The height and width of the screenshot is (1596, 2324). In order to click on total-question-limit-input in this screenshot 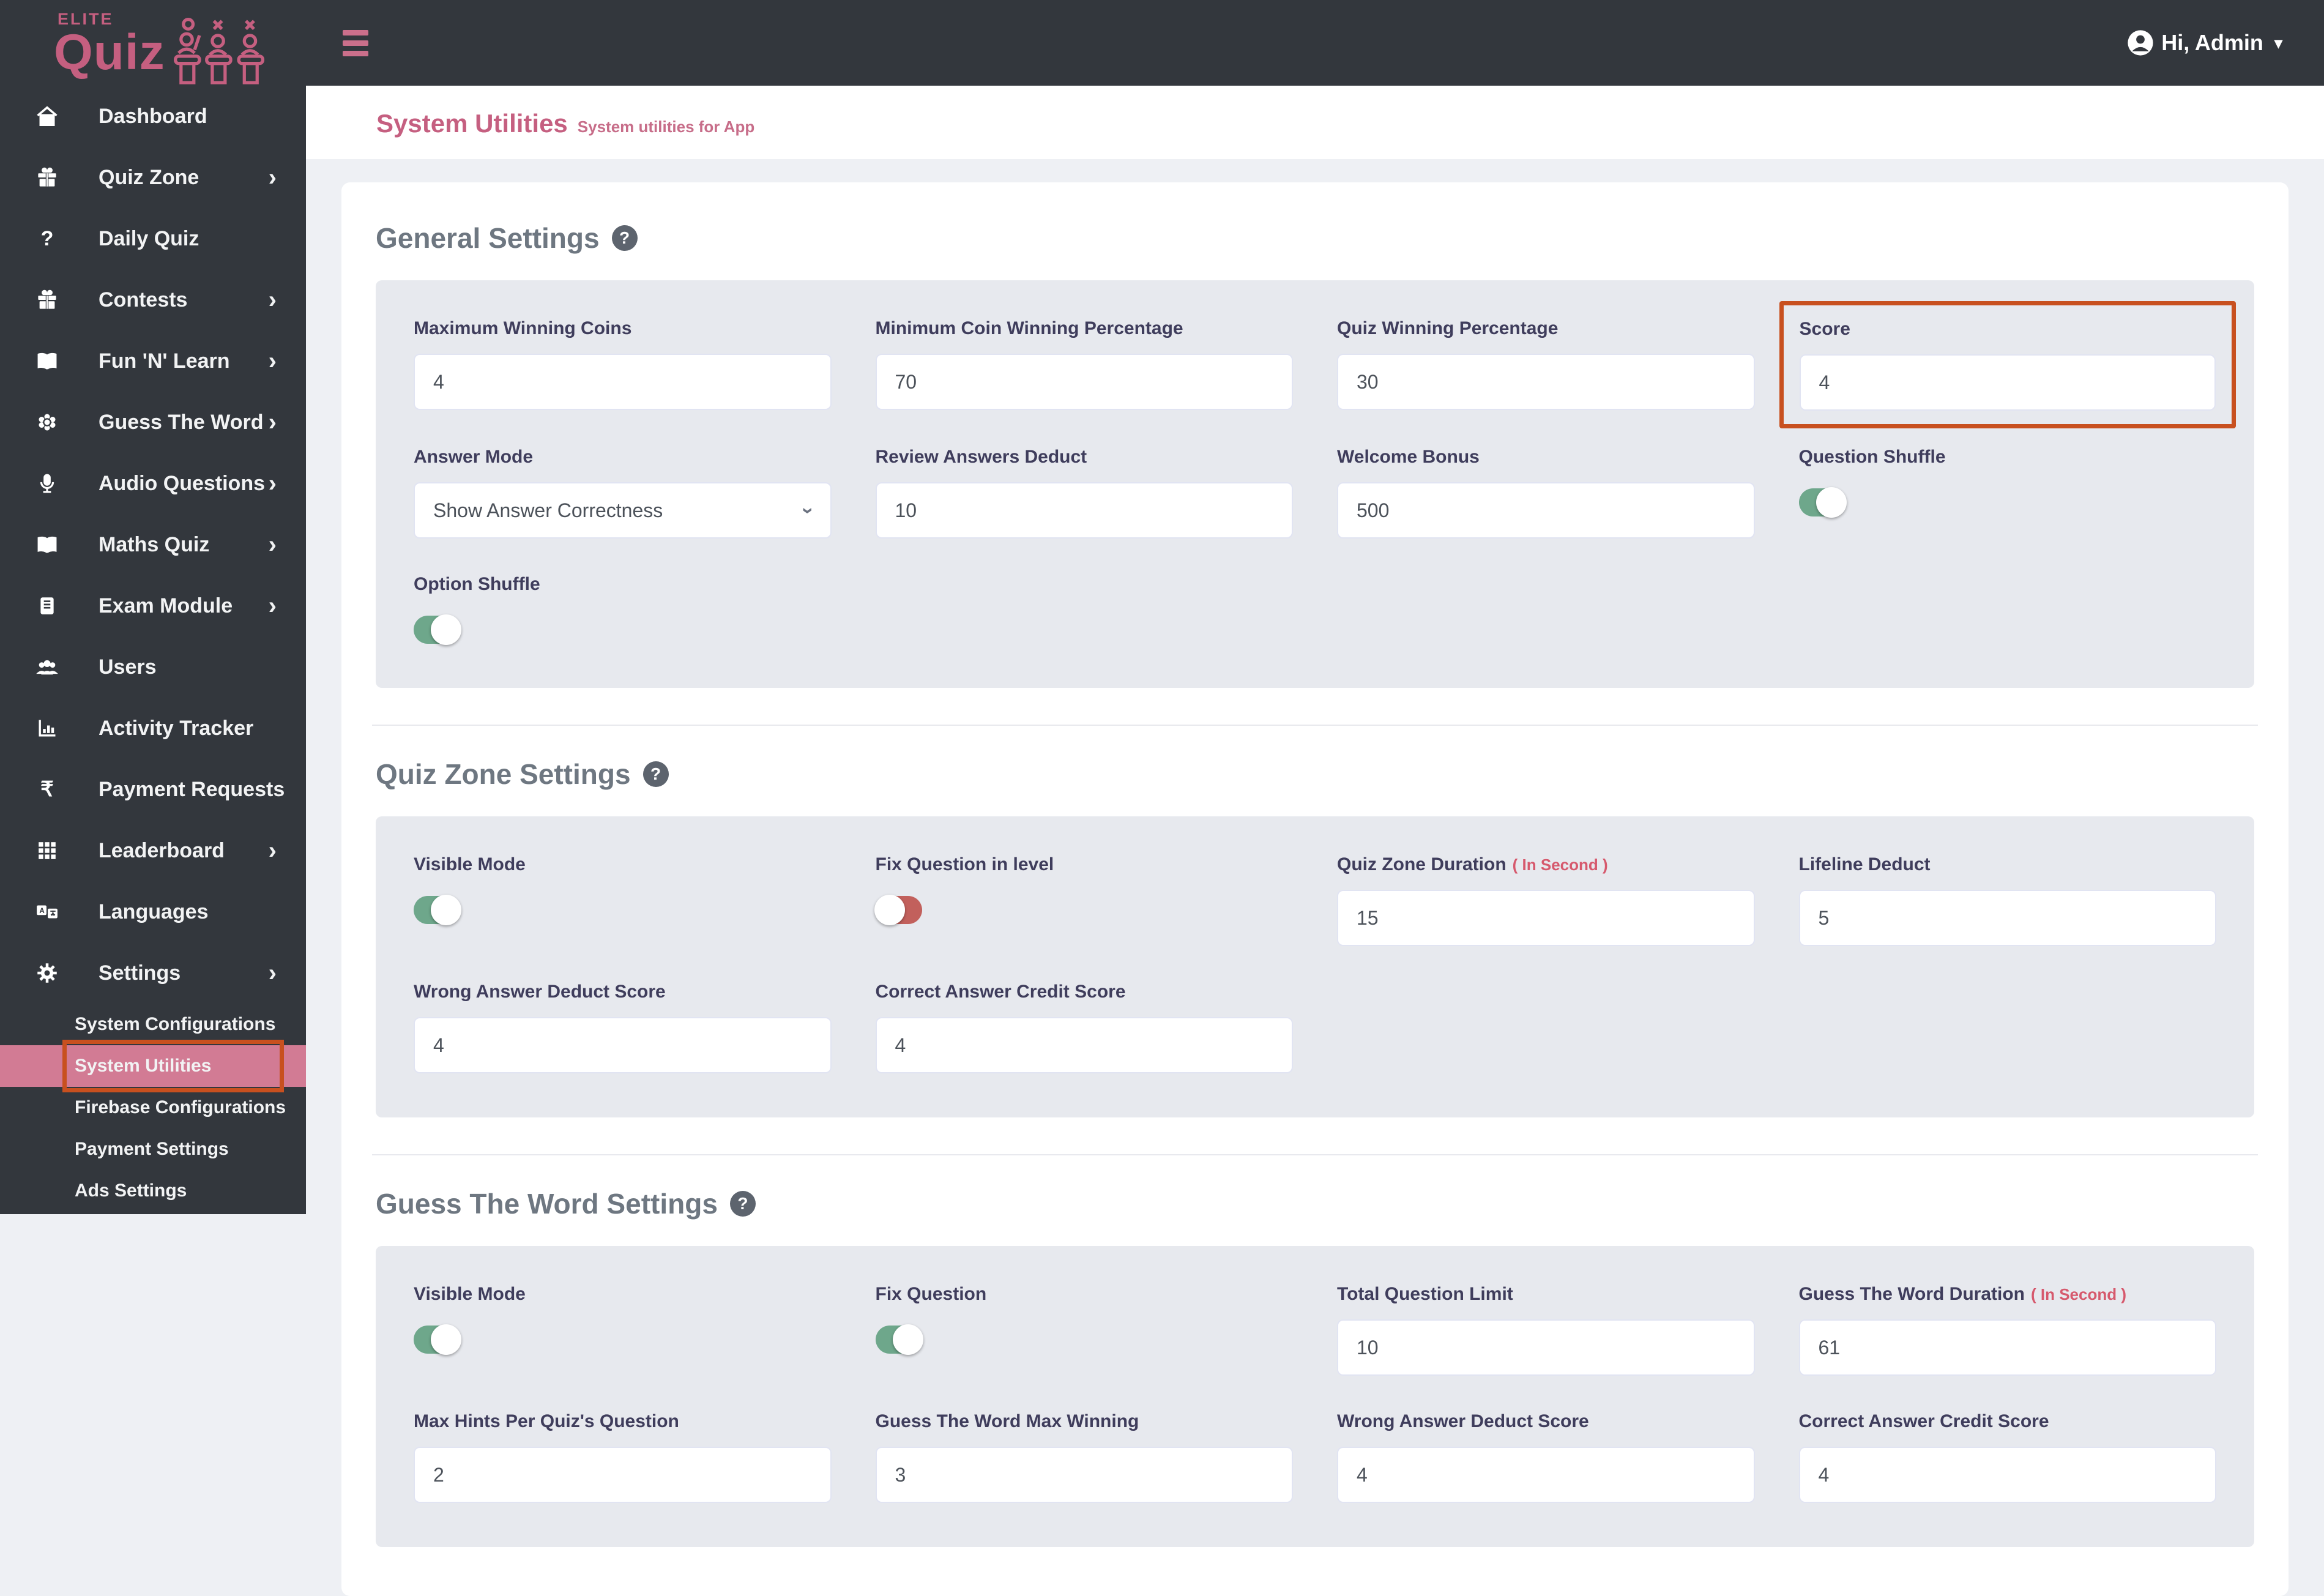, I will do `click(1546, 1347)`.